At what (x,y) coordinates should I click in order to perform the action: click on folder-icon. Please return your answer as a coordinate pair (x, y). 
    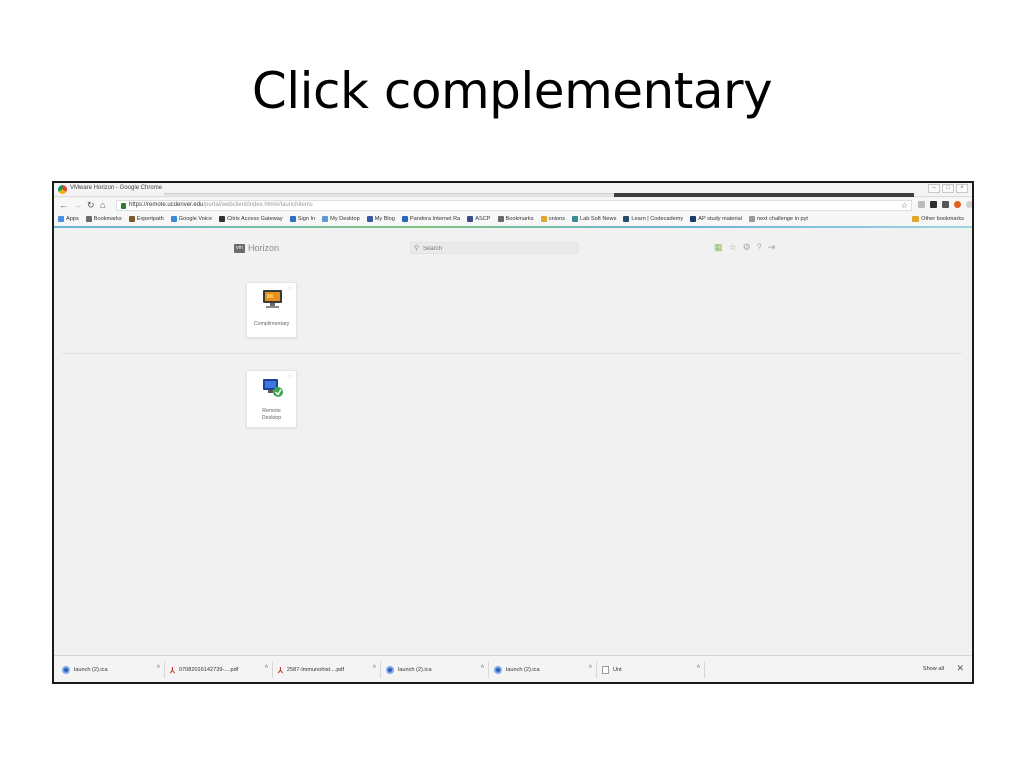
    Looking at the image, I should click on (916, 219).